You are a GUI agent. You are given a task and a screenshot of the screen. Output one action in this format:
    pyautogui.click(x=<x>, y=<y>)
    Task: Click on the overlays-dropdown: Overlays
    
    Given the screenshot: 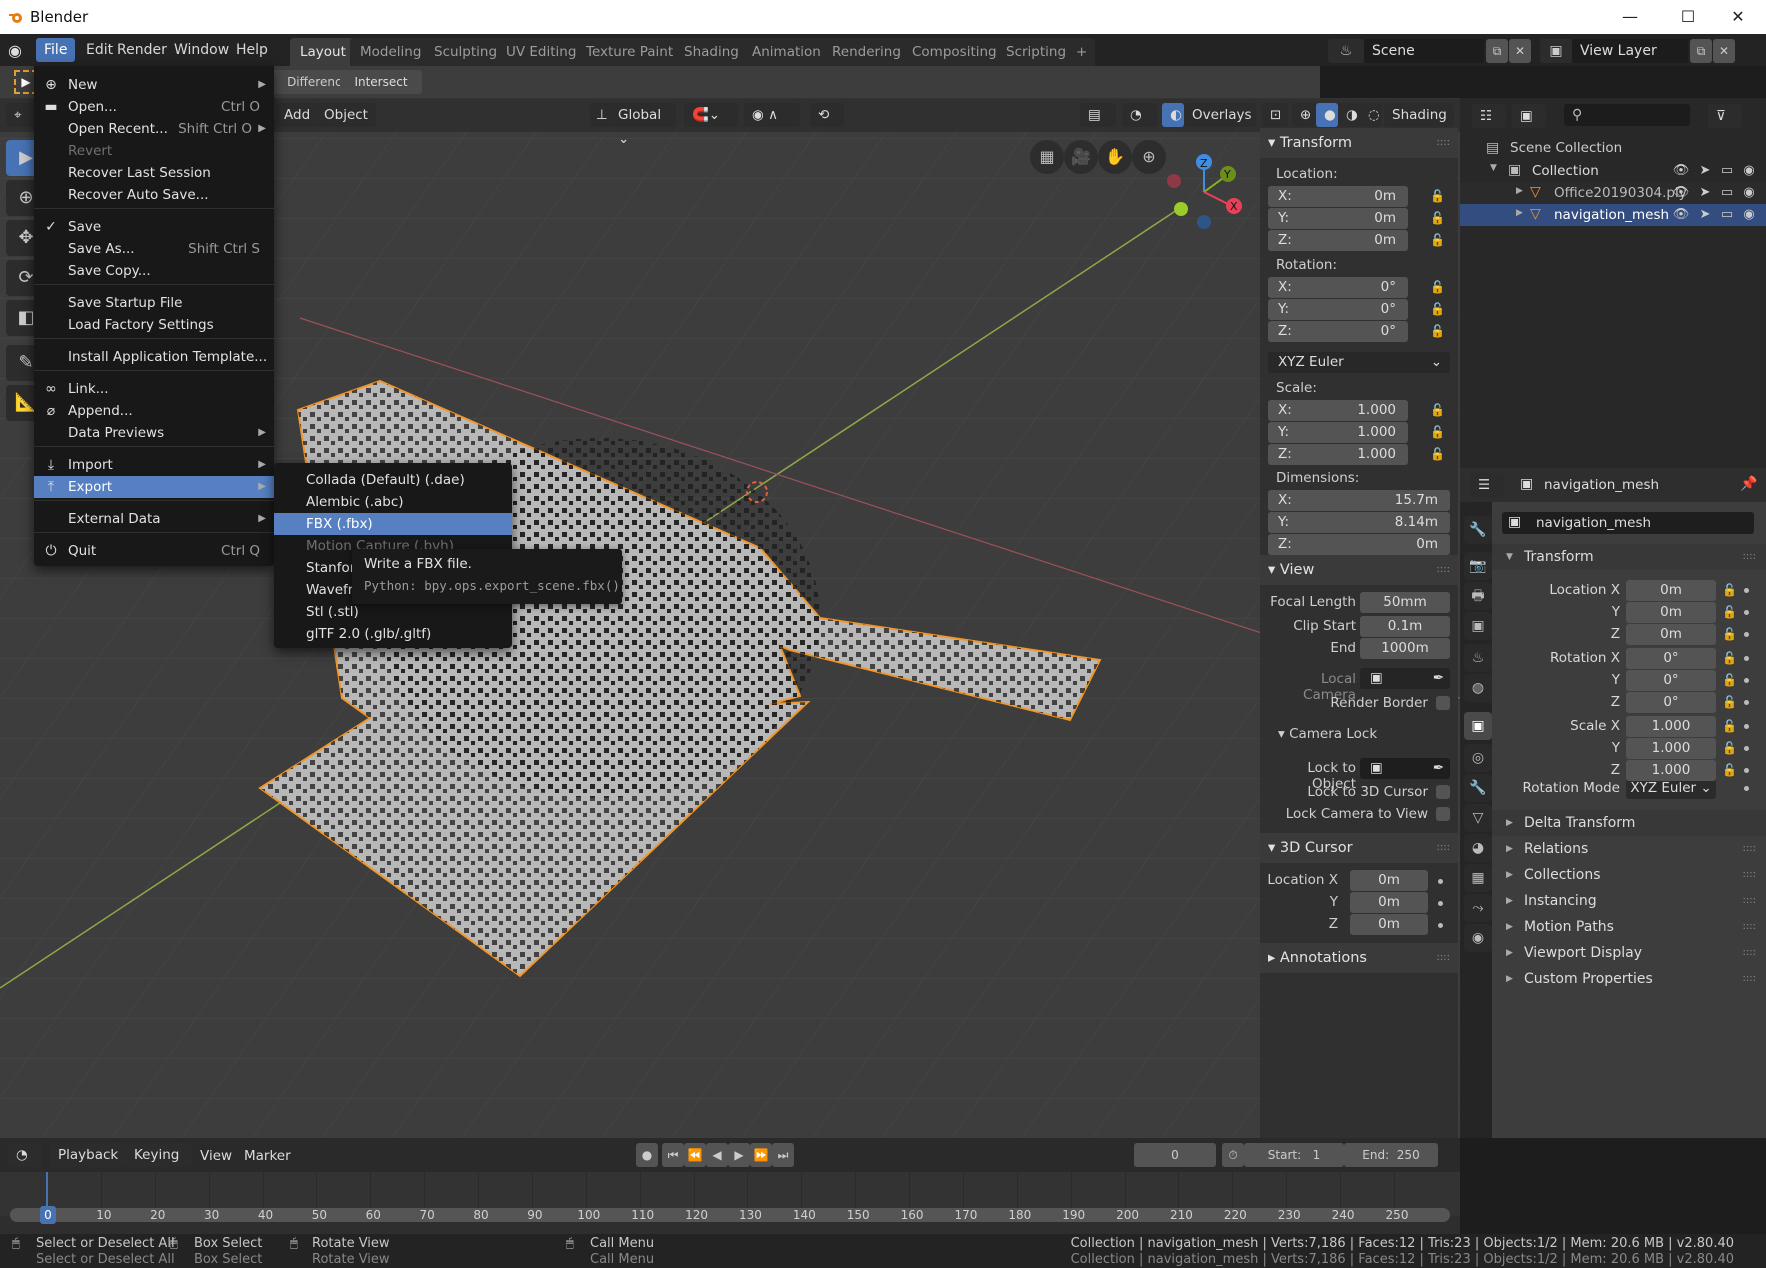 What is the action you would take?
    pyautogui.click(x=1220, y=115)
    